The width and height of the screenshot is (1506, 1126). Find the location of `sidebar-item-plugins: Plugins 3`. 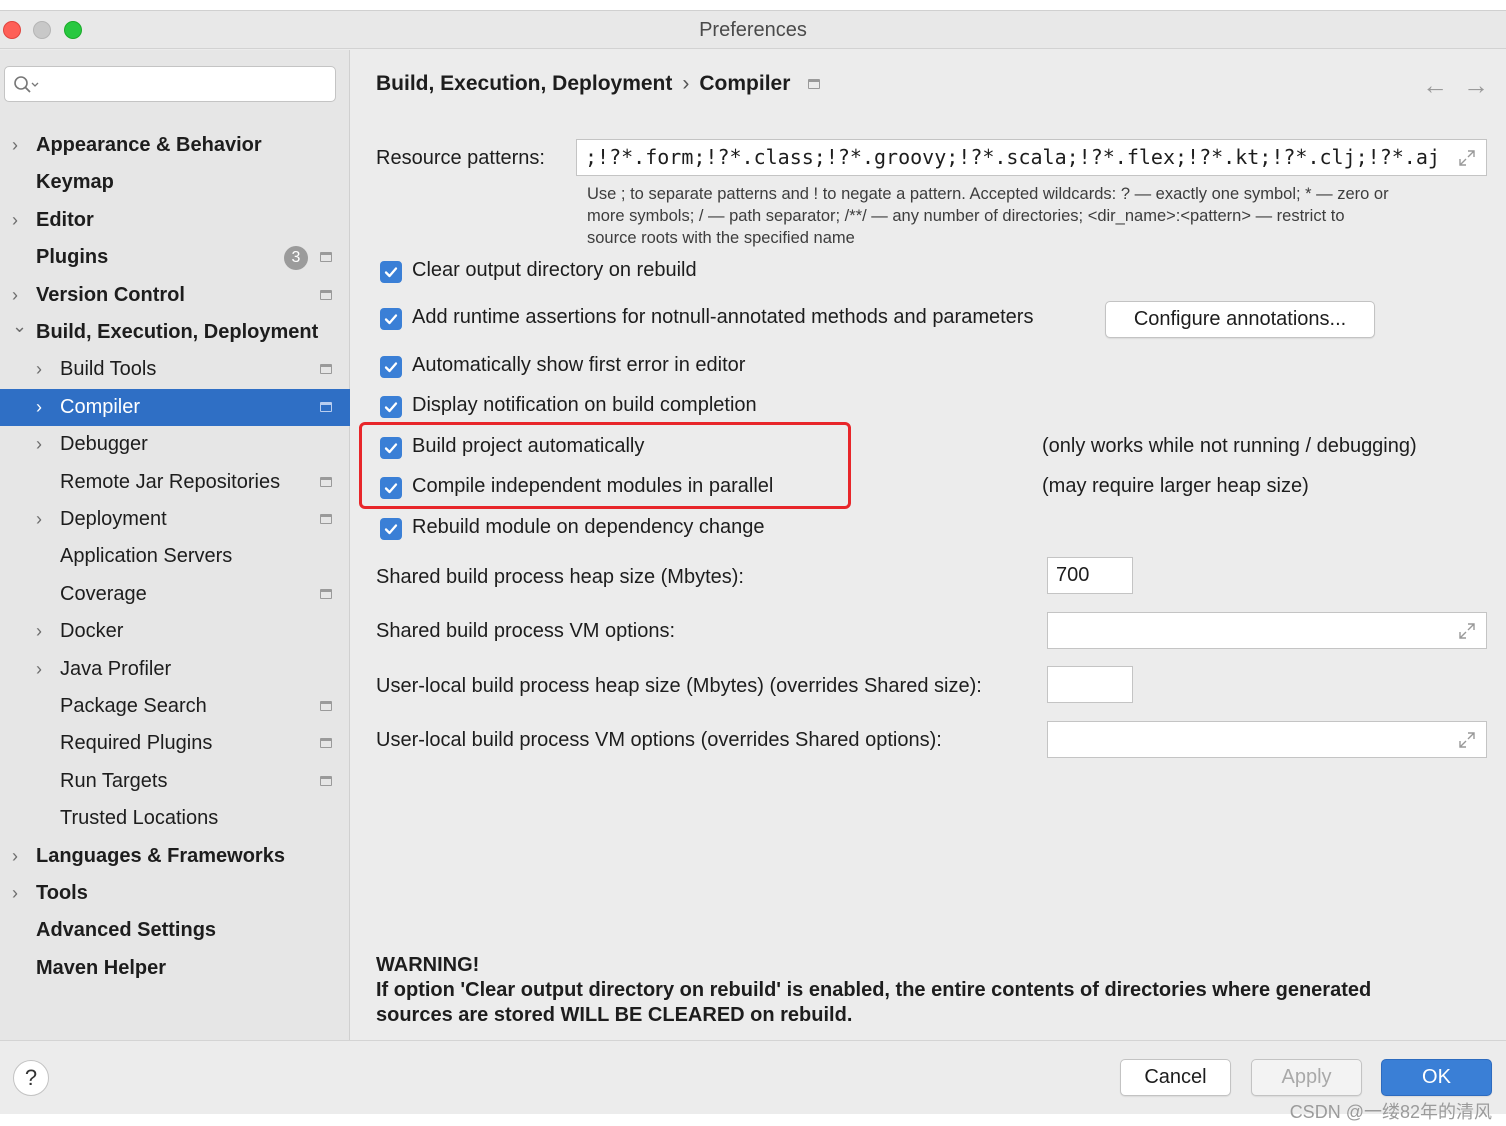

sidebar-item-plugins: Plugins 3 is located at coordinates (175, 257).